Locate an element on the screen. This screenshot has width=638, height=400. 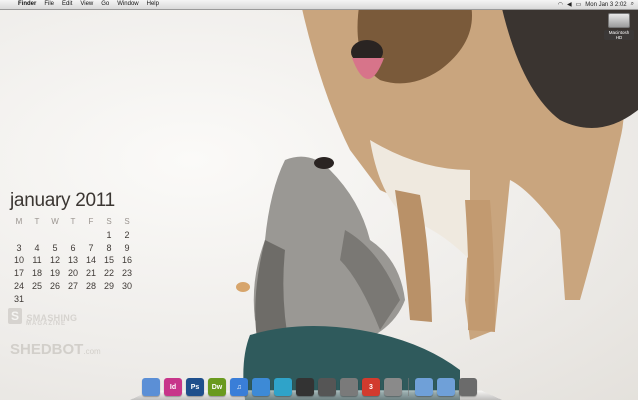
calendar-day: 8 is located at coordinates (109, 247).